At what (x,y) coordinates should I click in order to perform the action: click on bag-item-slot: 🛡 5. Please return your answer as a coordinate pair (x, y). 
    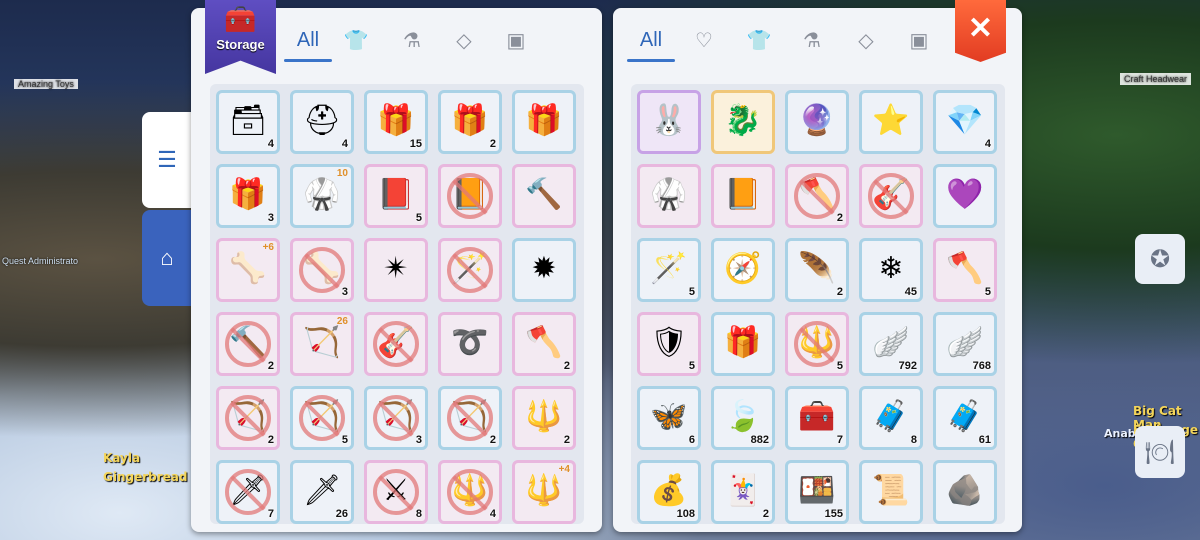
    Looking at the image, I should click on (669, 344).